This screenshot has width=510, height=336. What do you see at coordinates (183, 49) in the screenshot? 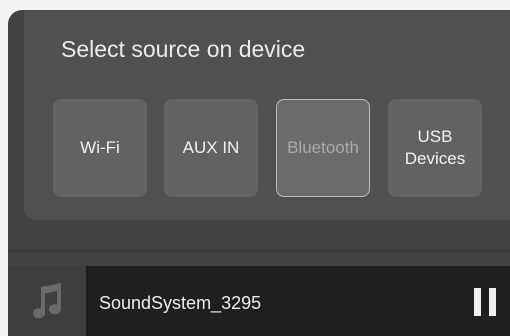
I see `dialog-title: Select source on device` at bounding box center [183, 49].